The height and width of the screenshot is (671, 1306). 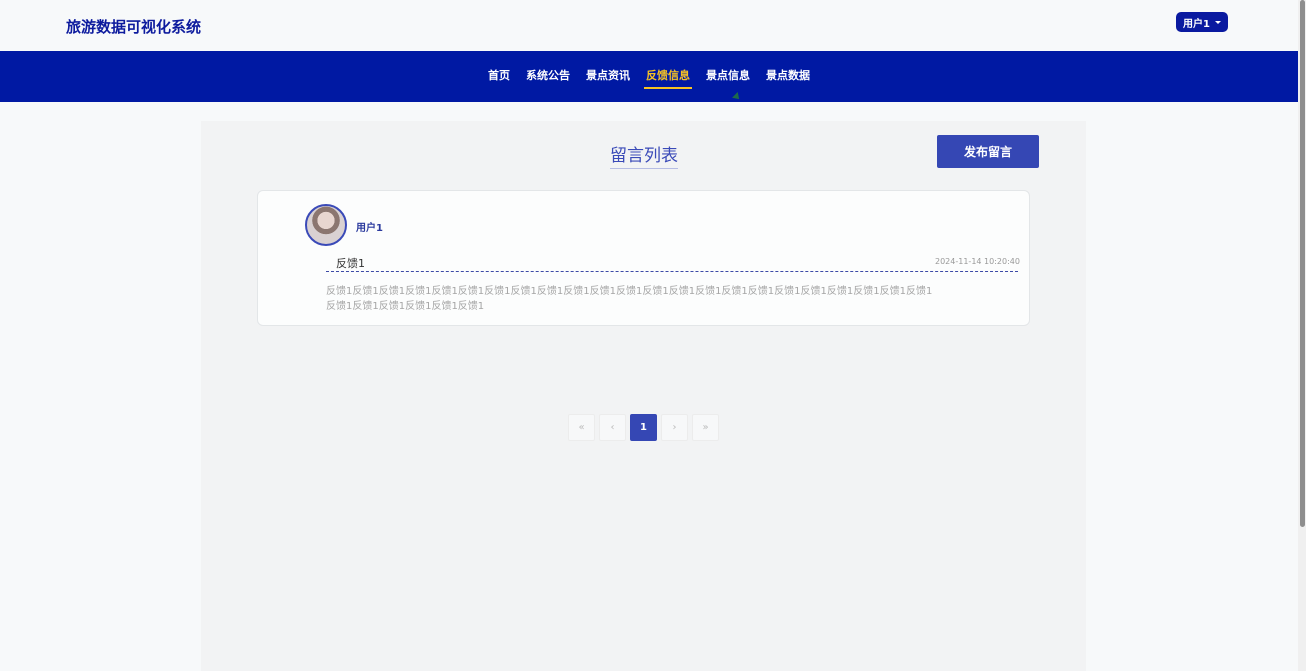 What do you see at coordinates (728, 76) in the screenshot?
I see `nav-item-attraction-info: 景点信息` at bounding box center [728, 76].